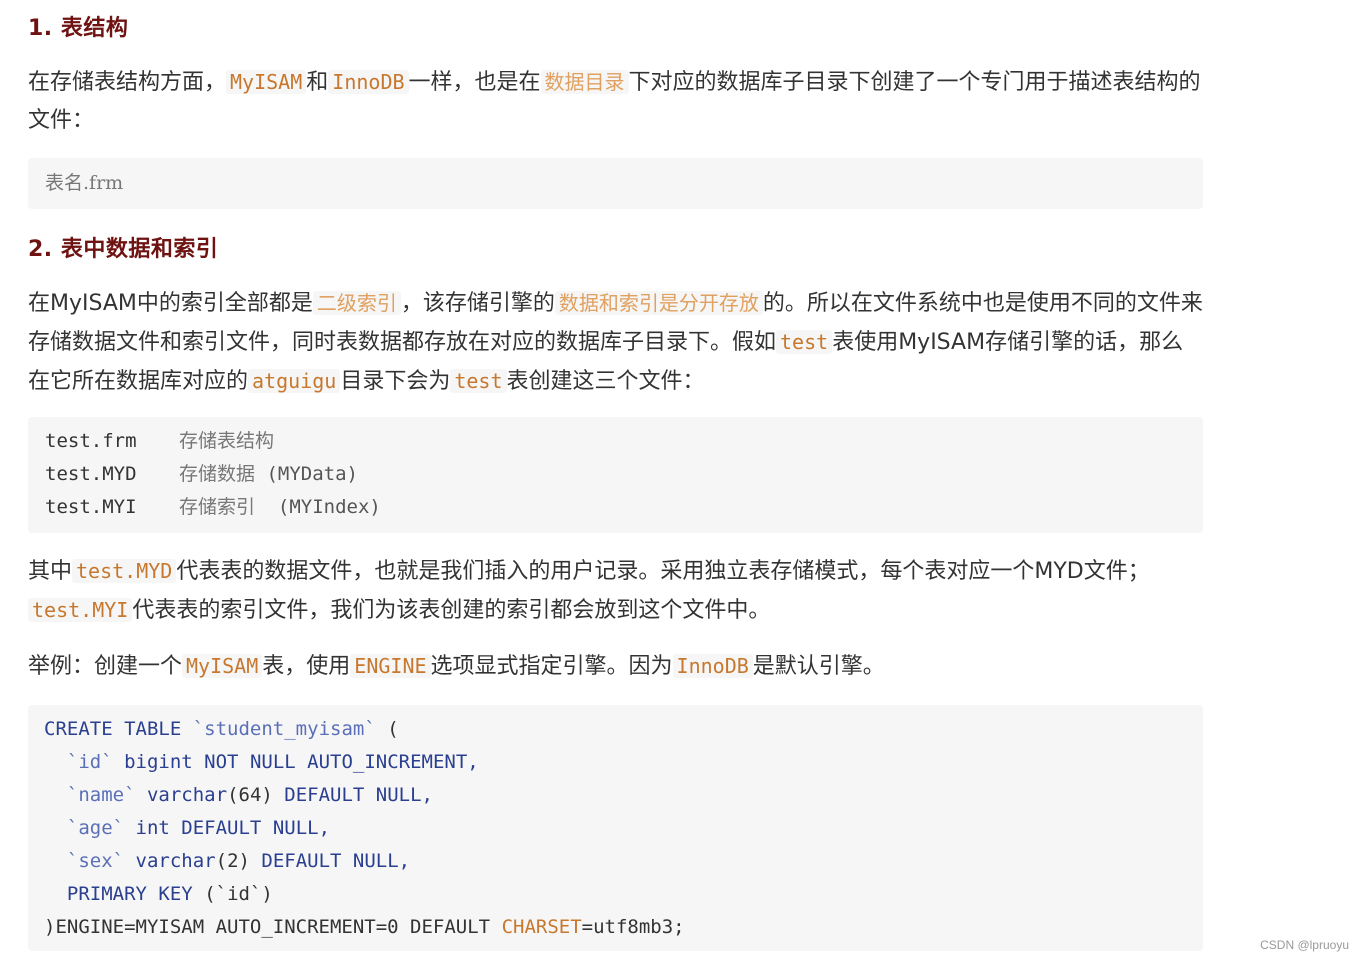 This screenshot has width=1363, height=963. I want to click on sql-definition: bigint NOT NULL AUTO_INCREMENT,, so click(301, 762).